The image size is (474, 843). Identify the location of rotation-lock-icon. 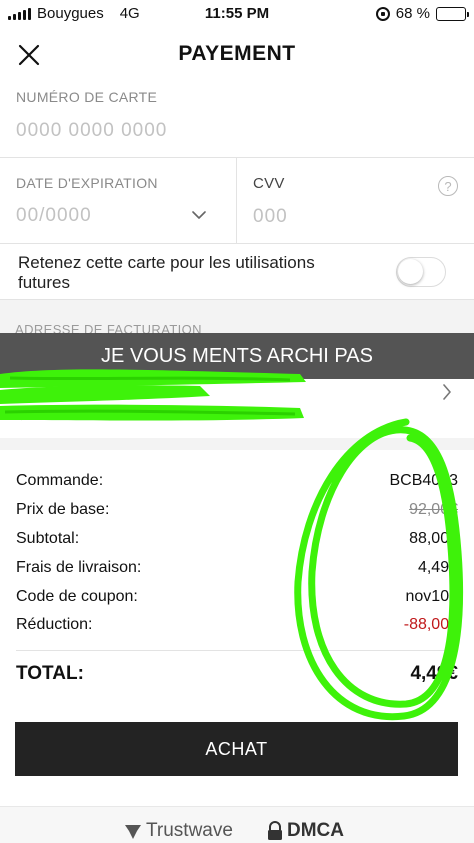
(382, 13).